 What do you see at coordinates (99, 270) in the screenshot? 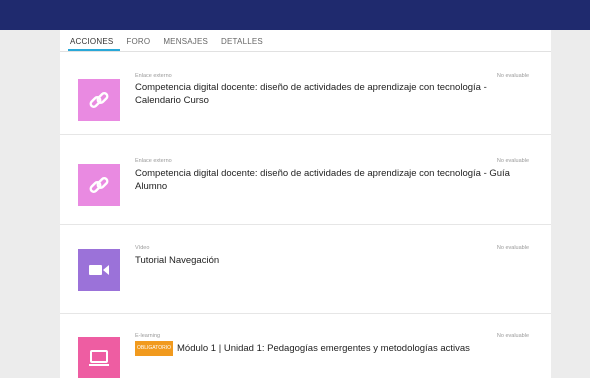
I see `video-camera-icon` at bounding box center [99, 270].